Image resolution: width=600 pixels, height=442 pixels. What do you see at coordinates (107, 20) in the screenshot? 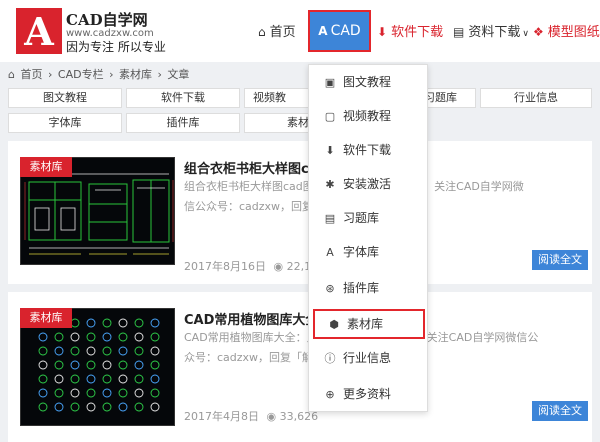
I see `site-brand-name: CAD自学网` at bounding box center [107, 20].